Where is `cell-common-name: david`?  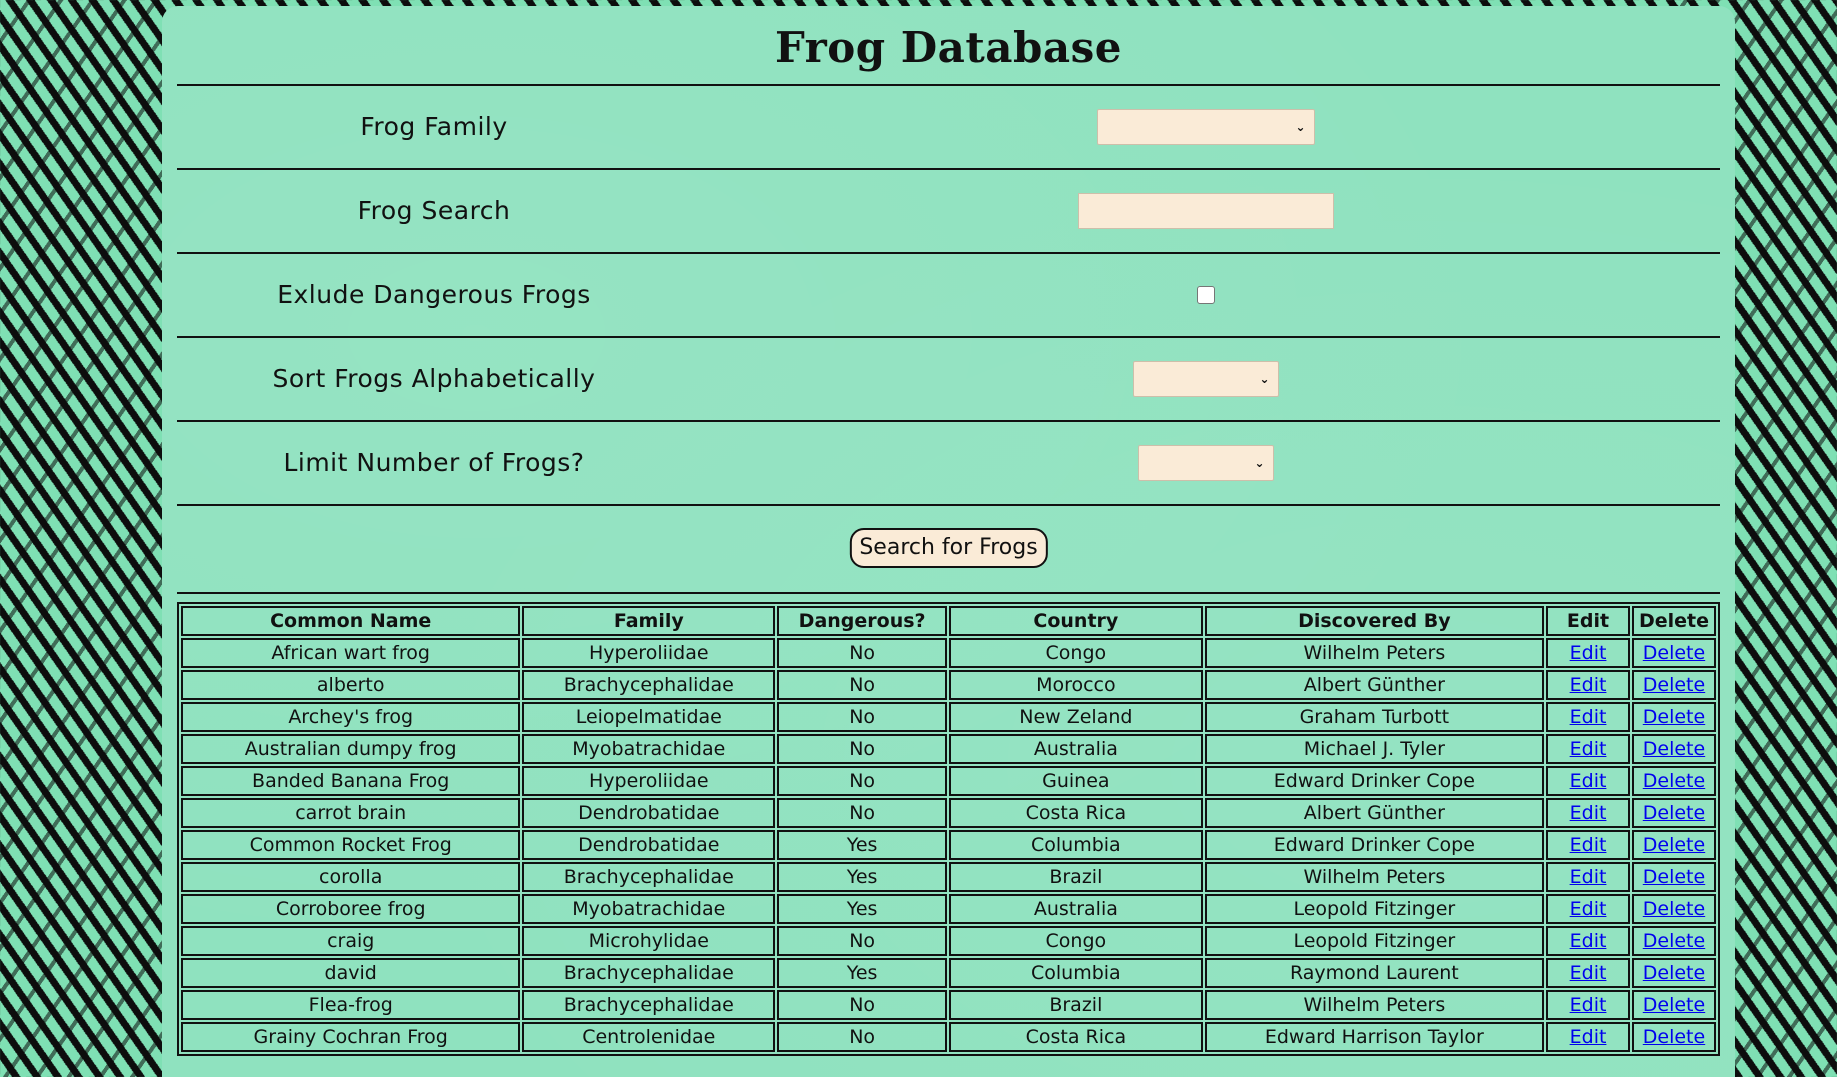 cell-common-name: david is located at coordinates (351, 973).